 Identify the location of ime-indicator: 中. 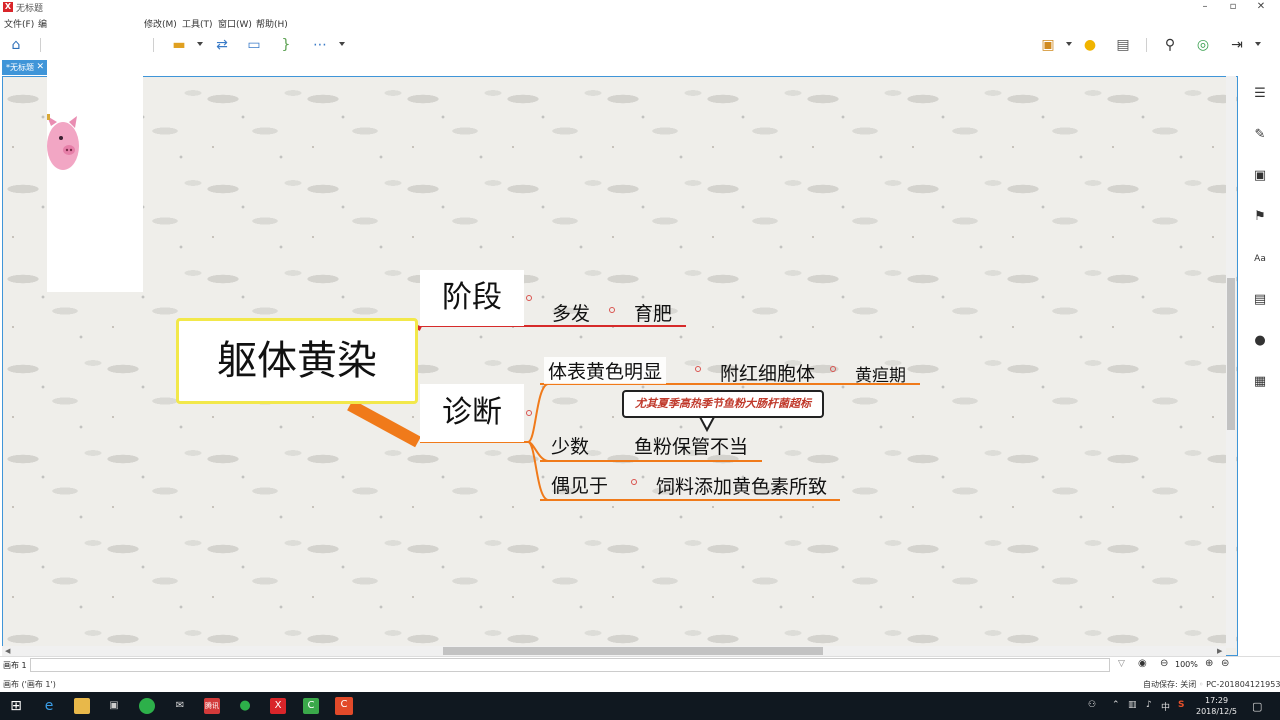
(1165, 706).